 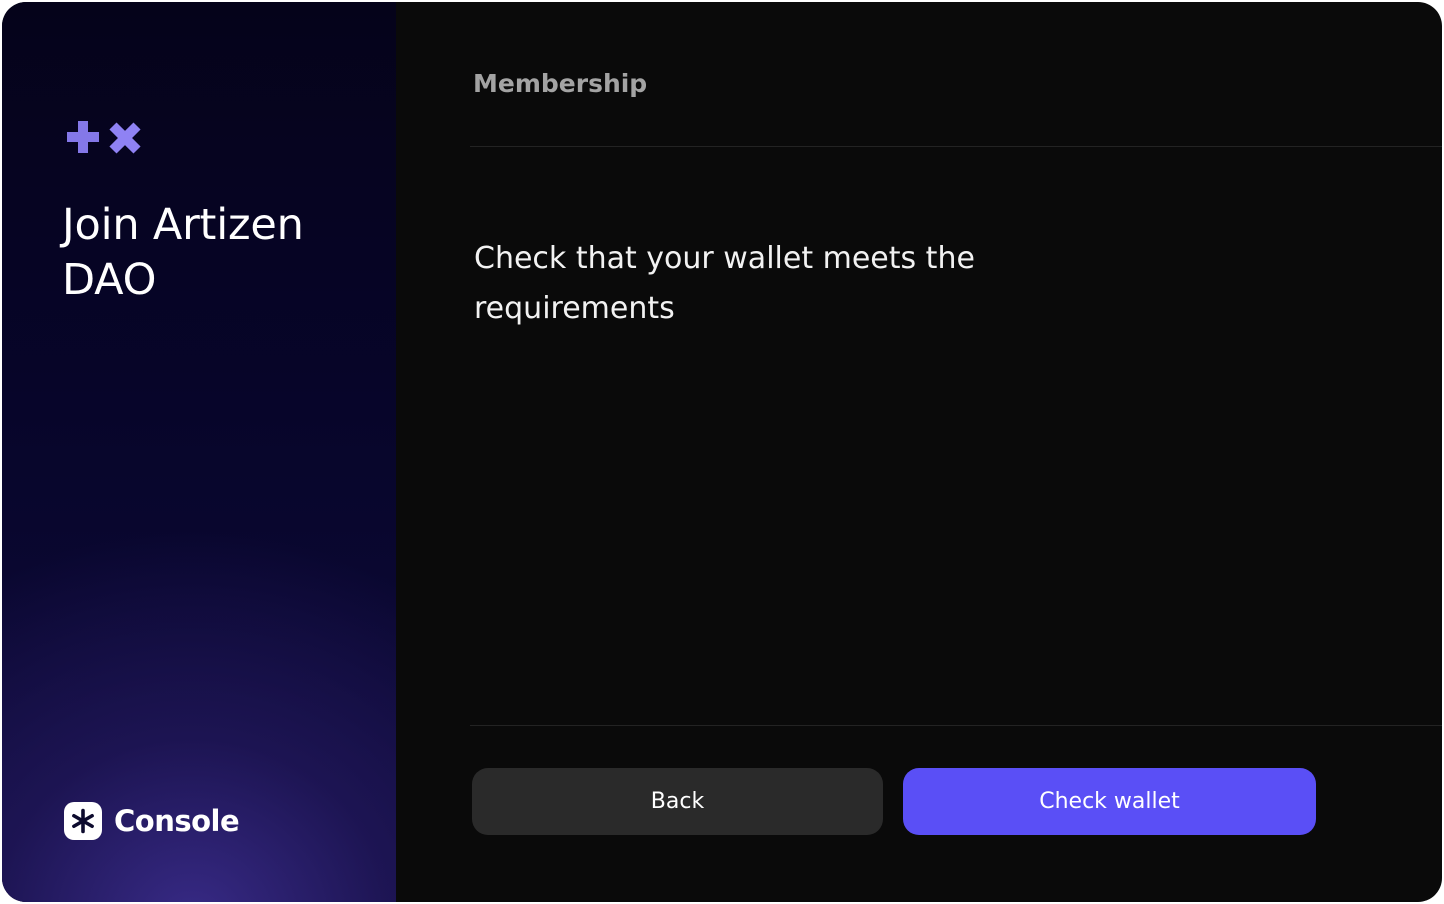 I want to click on join-dao-title: Join Artizen DAO, so click(x=183, y=252).